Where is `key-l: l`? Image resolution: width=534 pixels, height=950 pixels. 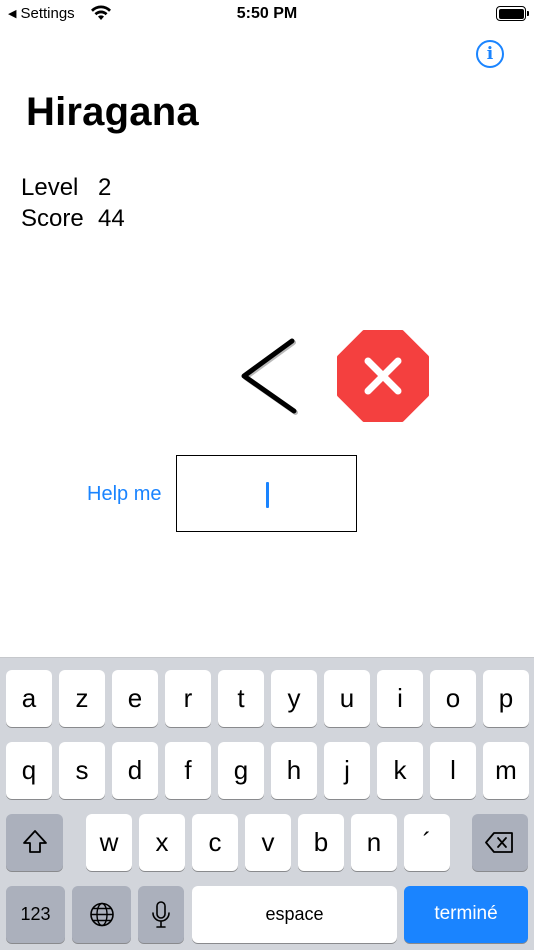 key-l: l is located at coordinates (453, 770).